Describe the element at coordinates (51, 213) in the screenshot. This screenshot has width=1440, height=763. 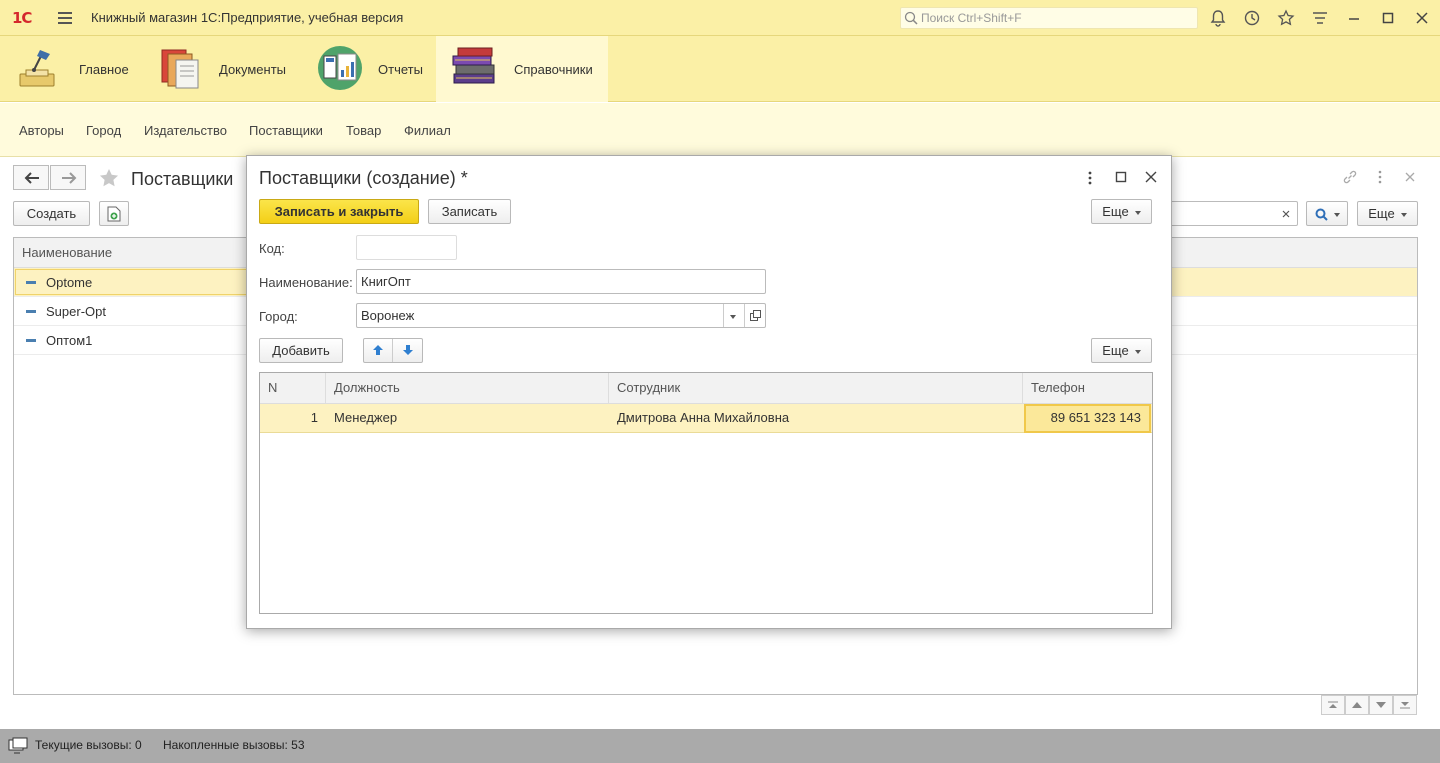
I see `create-button: Создать` at that location.